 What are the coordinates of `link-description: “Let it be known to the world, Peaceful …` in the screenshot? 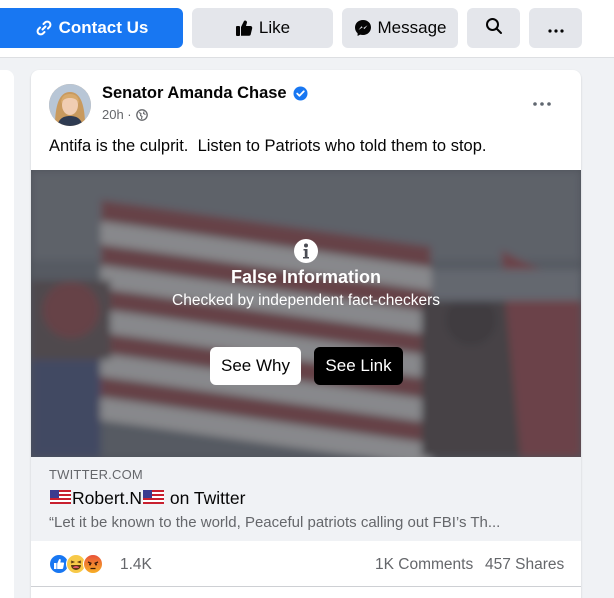 It's located at (275, 522).